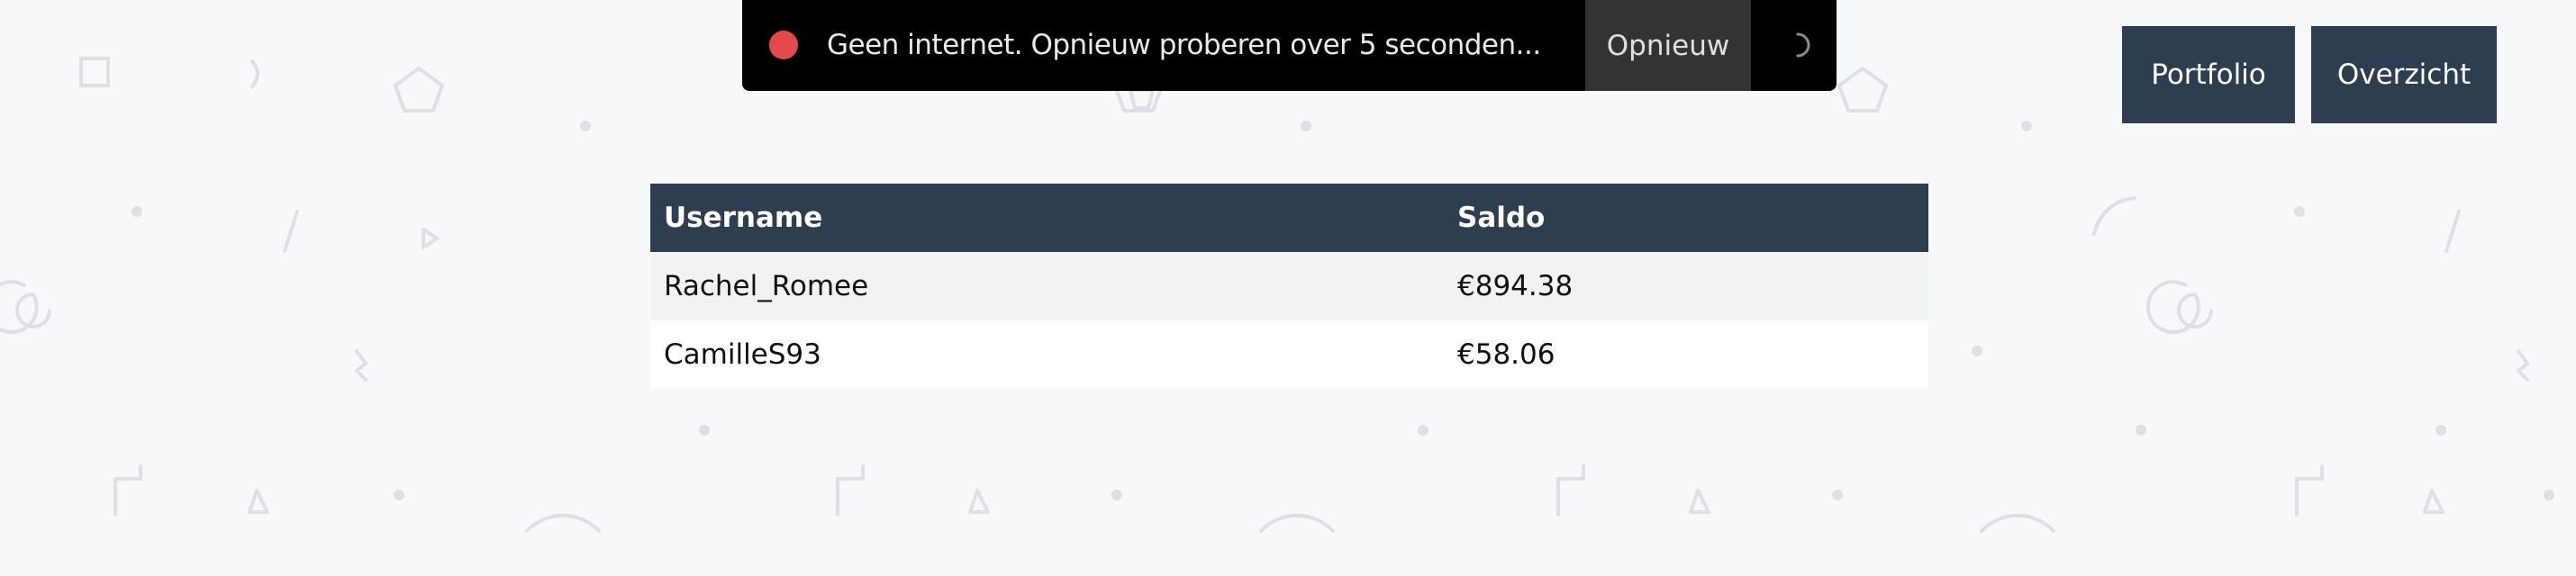  What do you see at coordinates (1686, 286) in the screenshot?
I see `saldo-cell: €894.38` at bounding box center [1686, 286].